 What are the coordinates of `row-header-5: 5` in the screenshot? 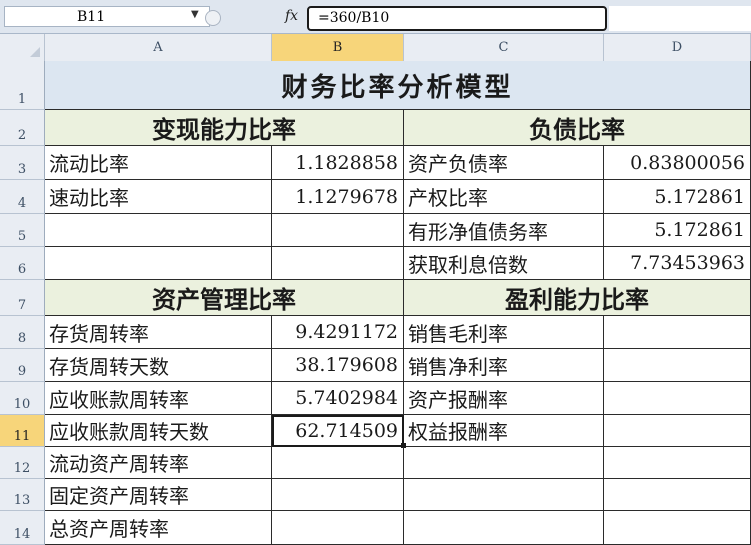 It's located at (22, 230).